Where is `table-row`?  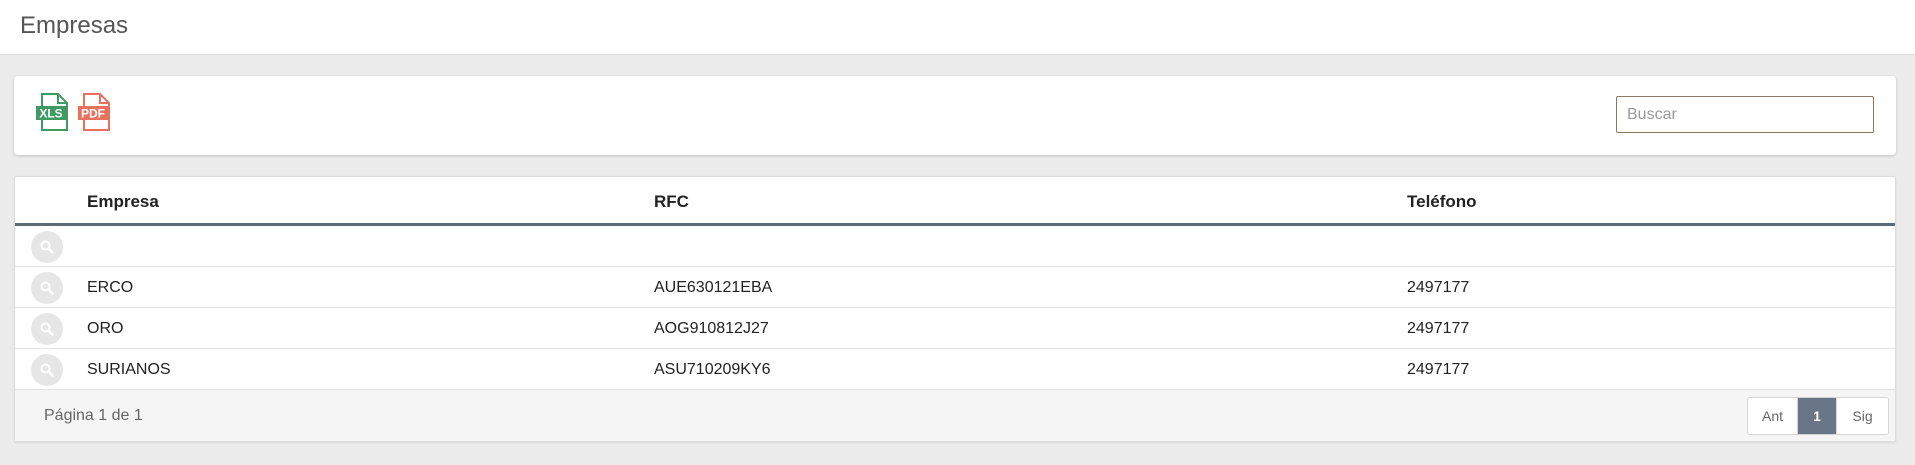 table-row is located at coordinates (955, 246).